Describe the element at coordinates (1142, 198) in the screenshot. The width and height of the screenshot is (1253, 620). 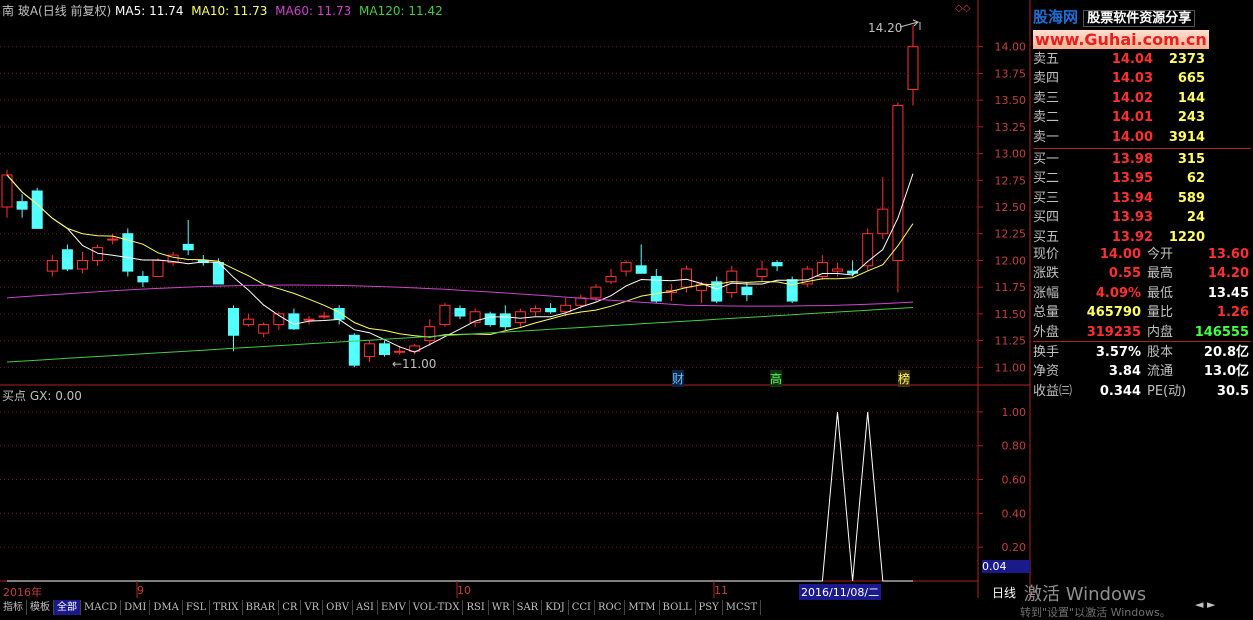
I see `bid-row: 买三 13.94 589` at that location.